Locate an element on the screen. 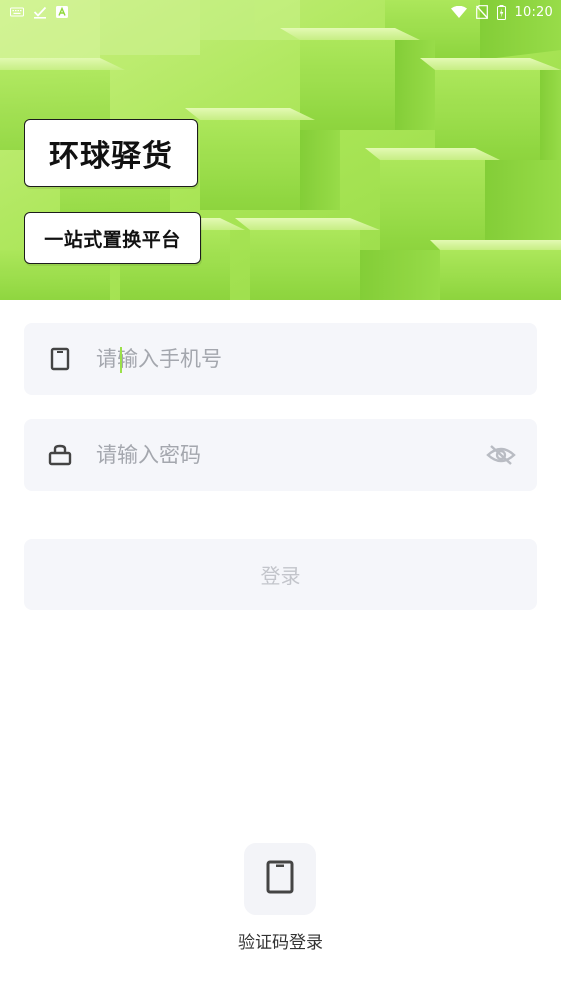 The width and height of the screenshot is (561, 999). check-download-icon is located at coordinates (40, 12).